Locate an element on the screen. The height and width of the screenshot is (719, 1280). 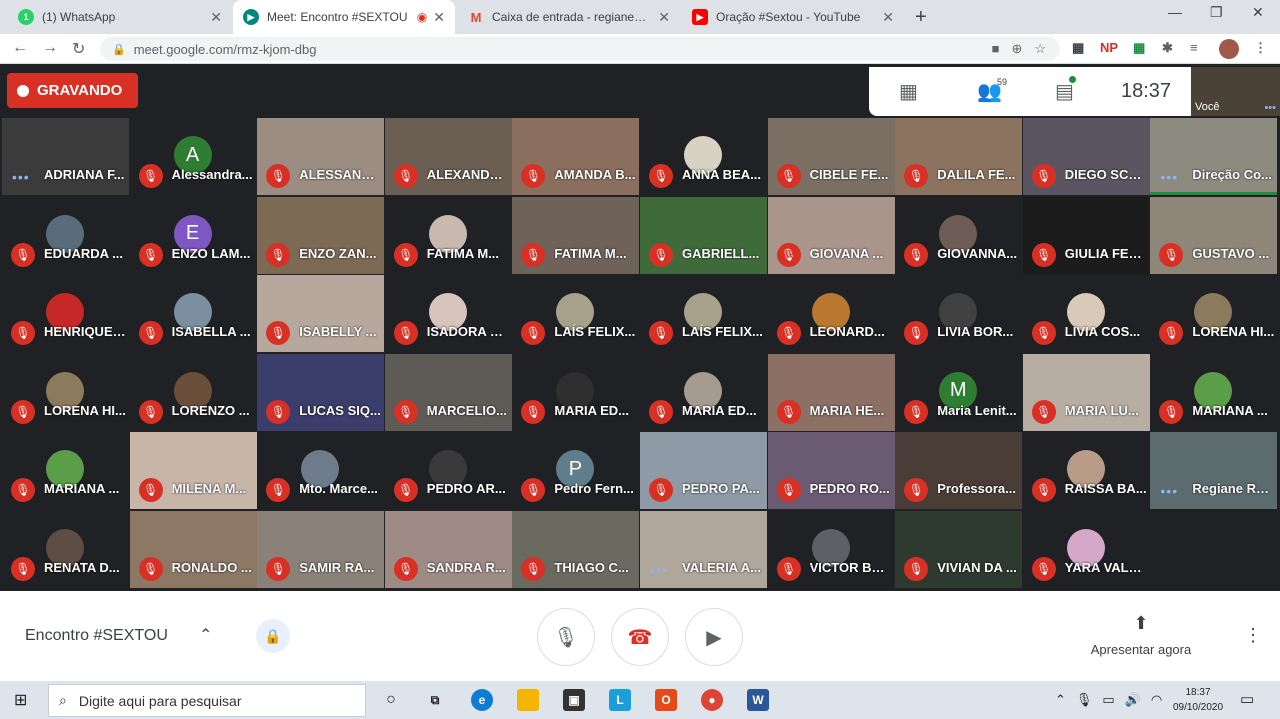
more-options-icon: ⋮ is located at coordinates (1253, 635).